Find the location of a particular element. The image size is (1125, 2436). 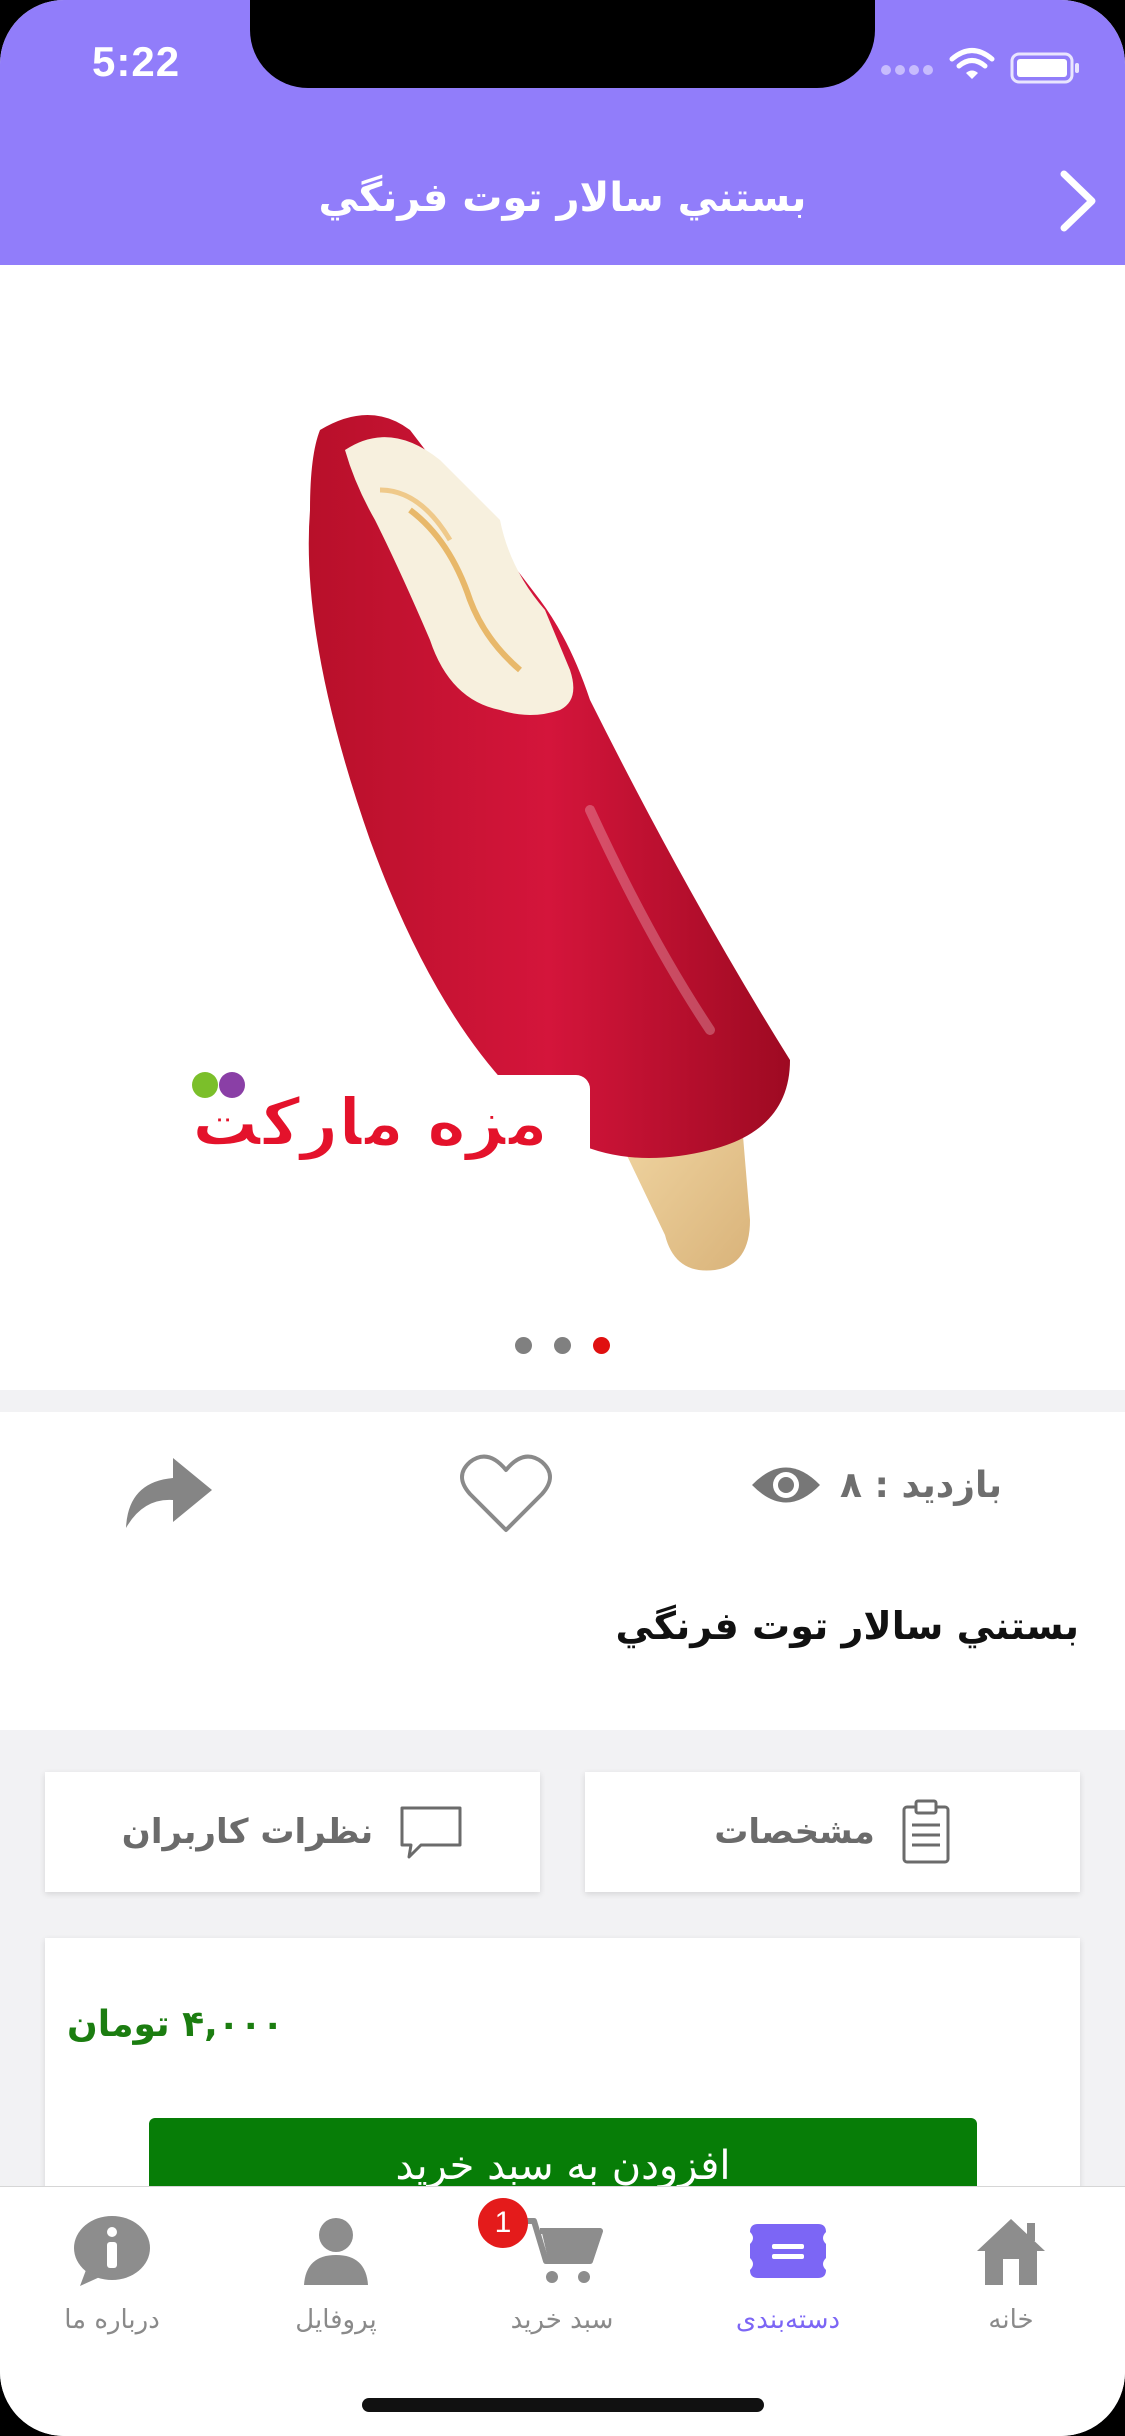

nav-cart-label: سبد خرید is located at coordinates (562, 2320).